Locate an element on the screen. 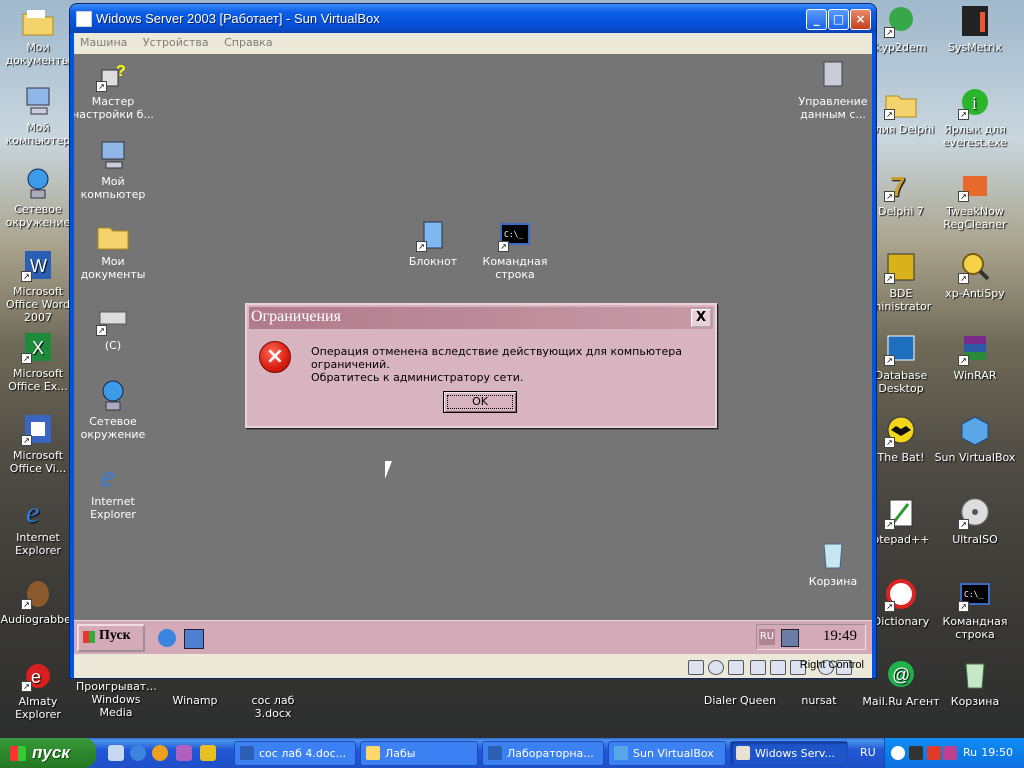 The image size is (1024, 768). host-icon-winamp: Winamp is located at coordinates (195, 700).